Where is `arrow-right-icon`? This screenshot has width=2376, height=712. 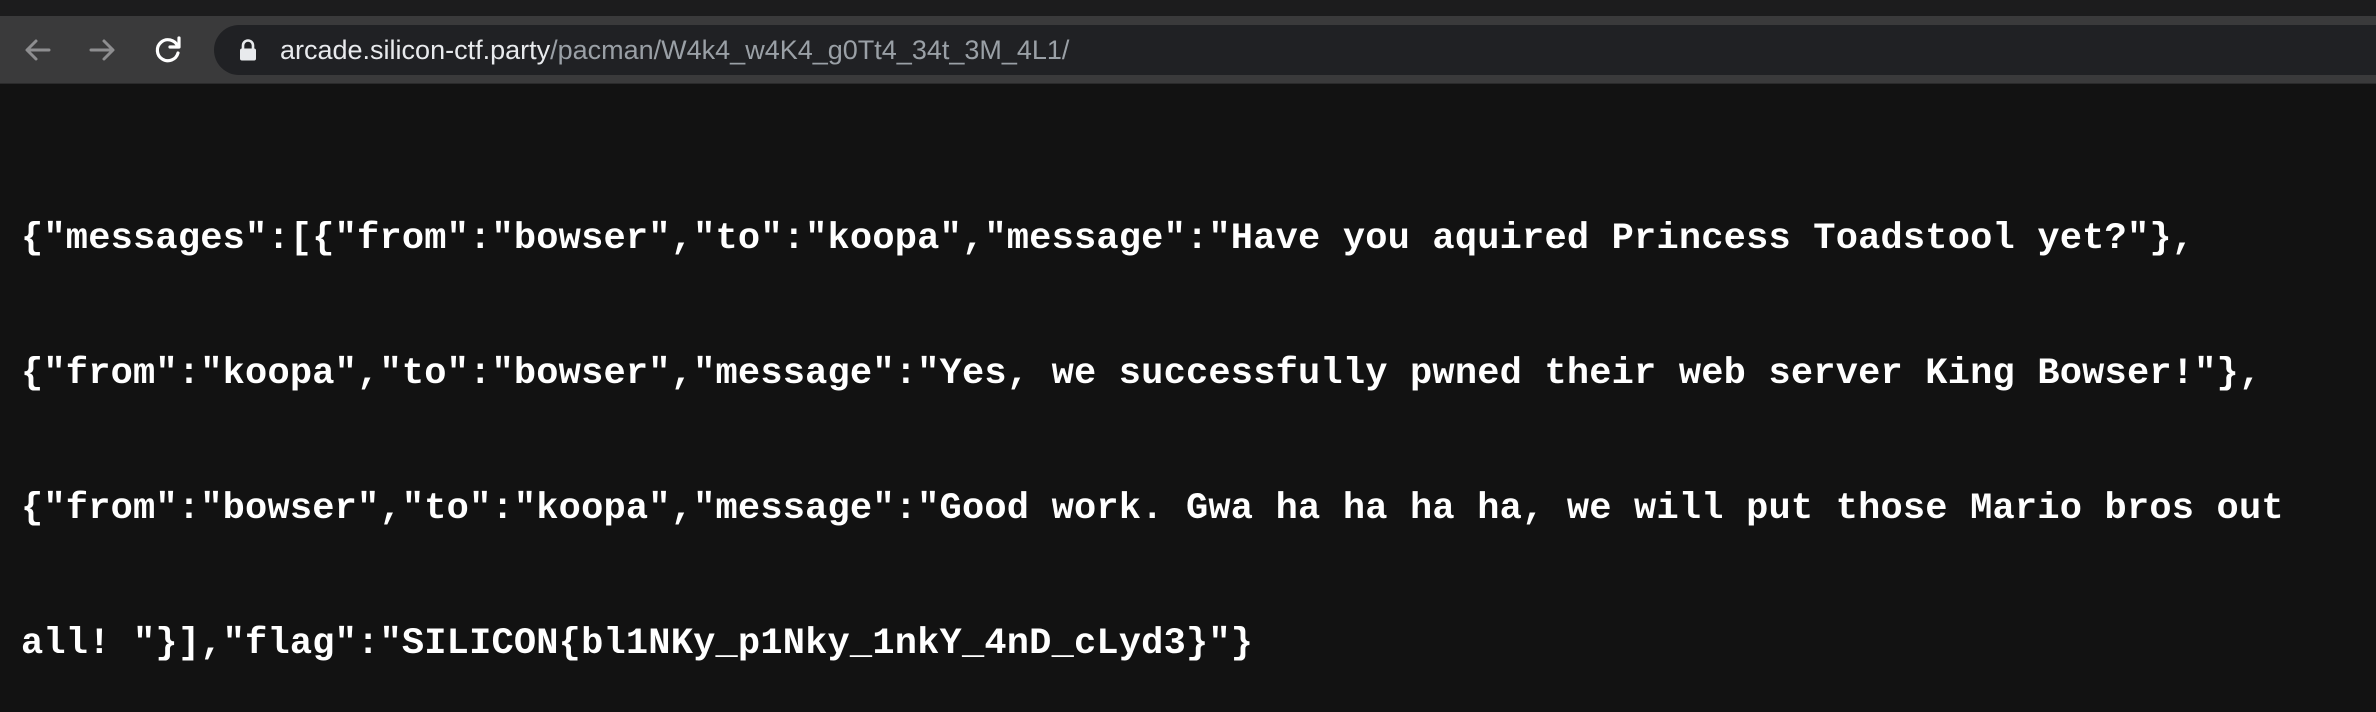 arrow-right-icon is located at coordinates (102, 50).